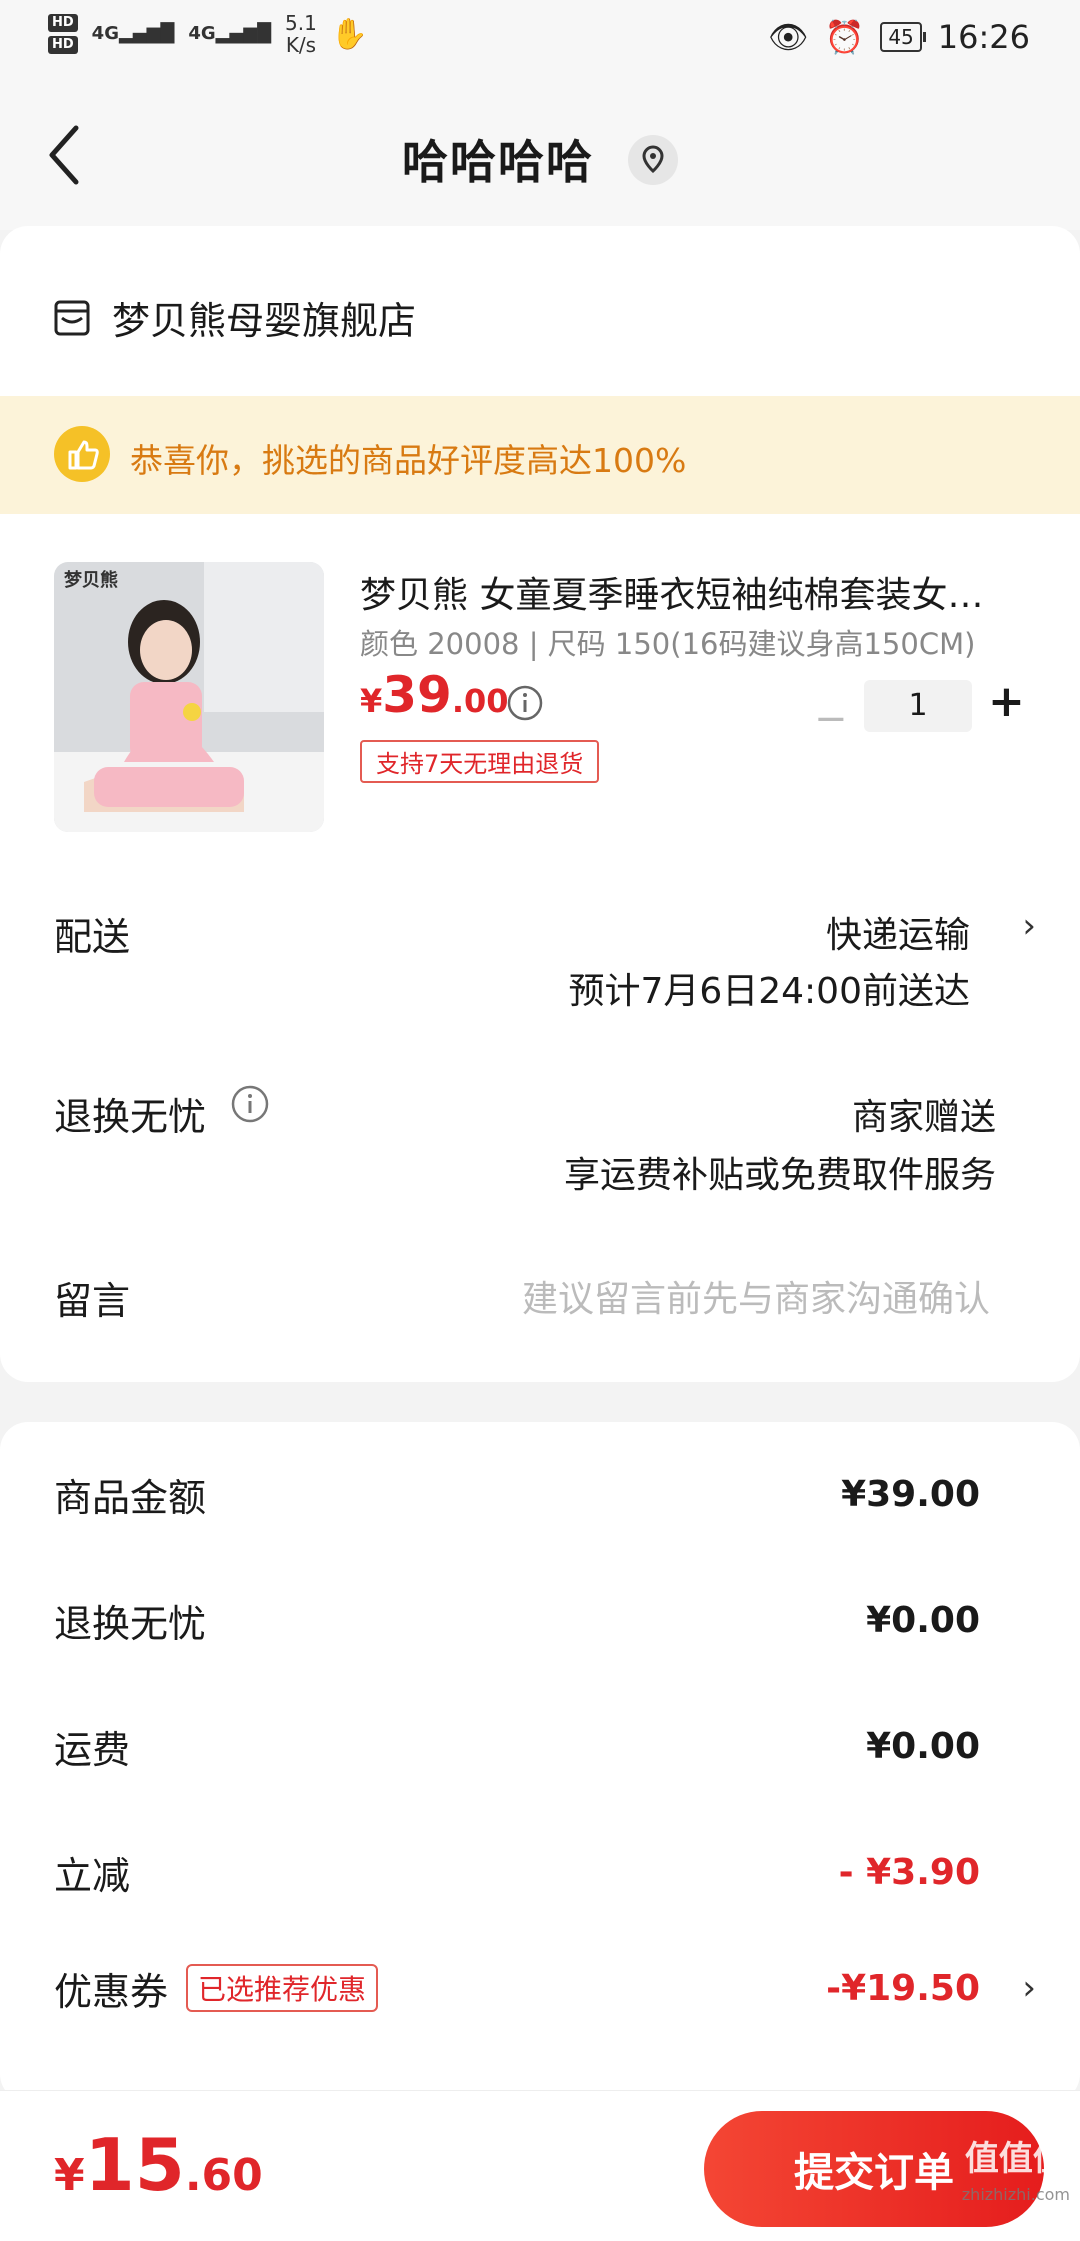 The width and height of the screenshot is (1080, 2241). Describe the element at coordinates (230, 33) in the screenshot. I see `signal-icon-2: 4G▂▄▆█` at that location.